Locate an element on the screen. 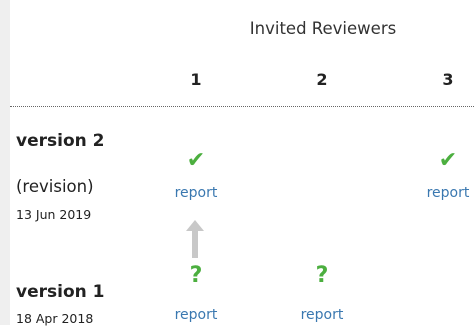  version-2-revision-label: (revision) is located at coordinates (55, 186).